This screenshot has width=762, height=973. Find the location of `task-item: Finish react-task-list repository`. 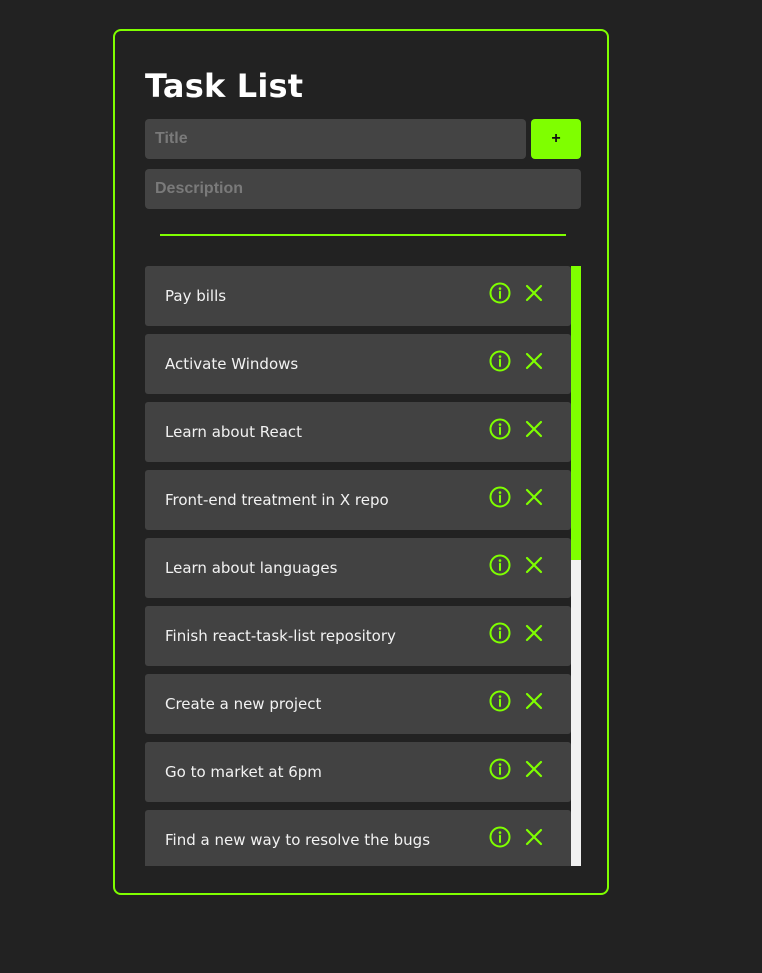

task-item: Finish react-task-list repository is located at coordinates (358, 636).